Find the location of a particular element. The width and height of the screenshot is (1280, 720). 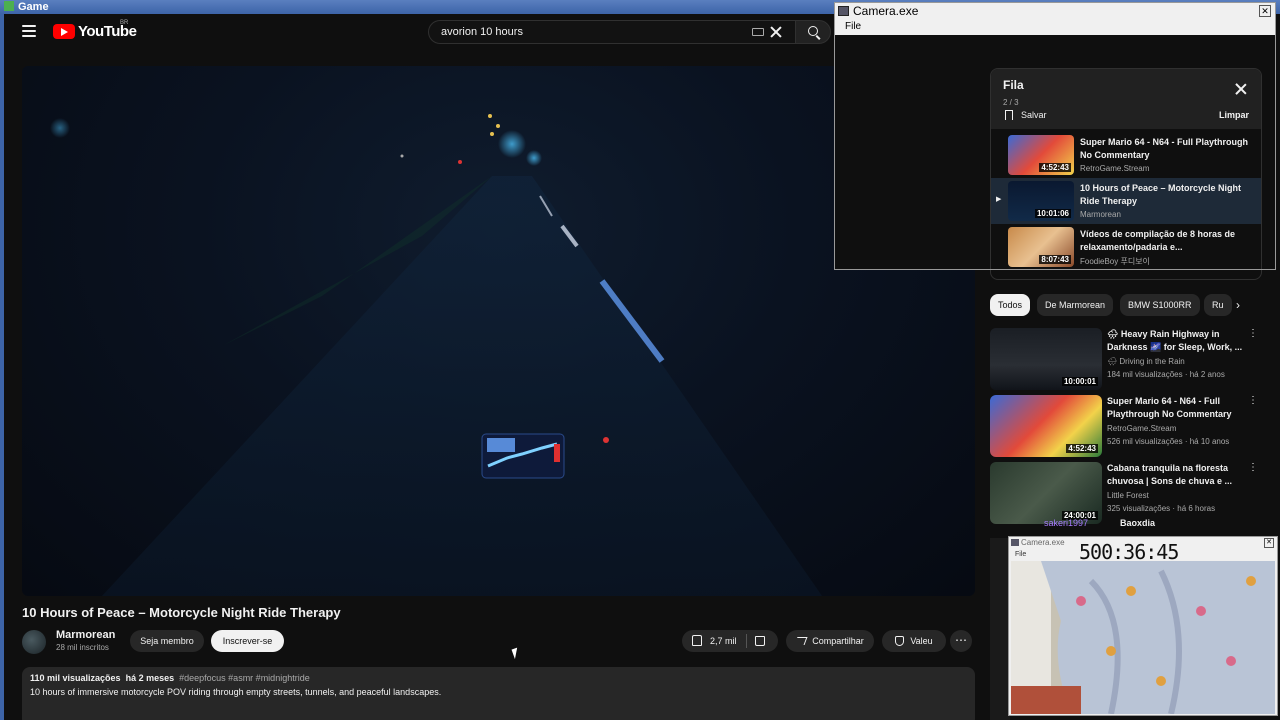

like-icon is located at coordinates (697, 640).